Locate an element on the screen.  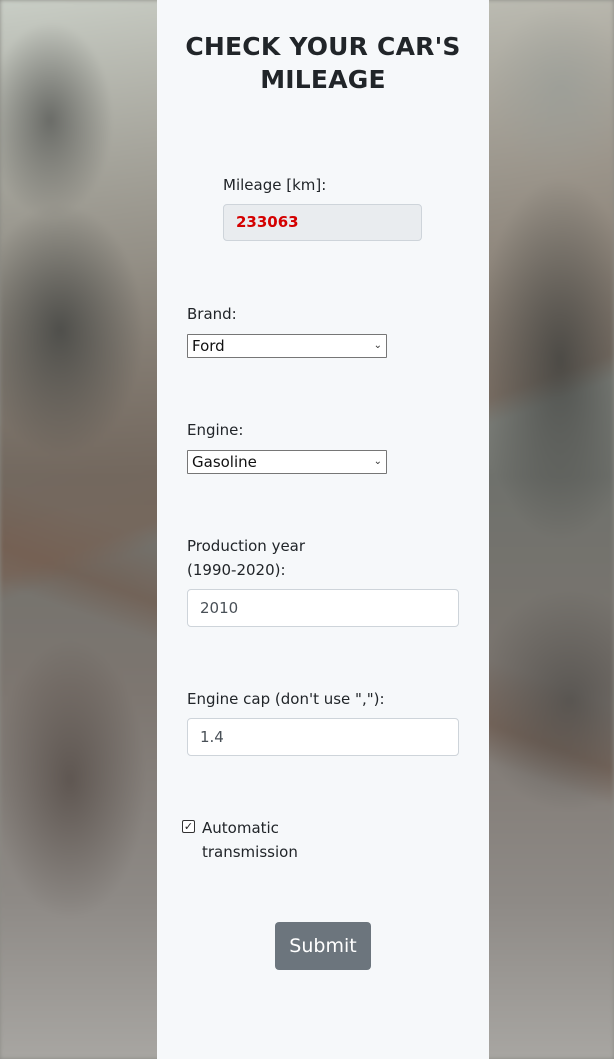
production-year-input: 2010 is located at coordinates (323, 608).